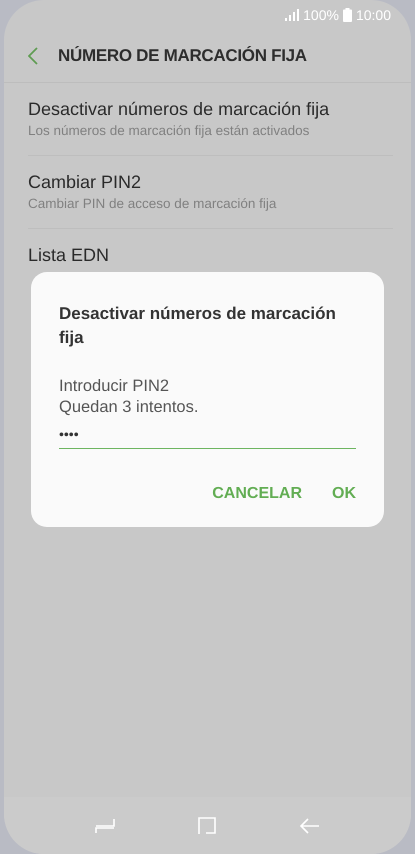  Describe the element at coordinates (292, 15) in the screenshot. I see `signal-icon` at that location.